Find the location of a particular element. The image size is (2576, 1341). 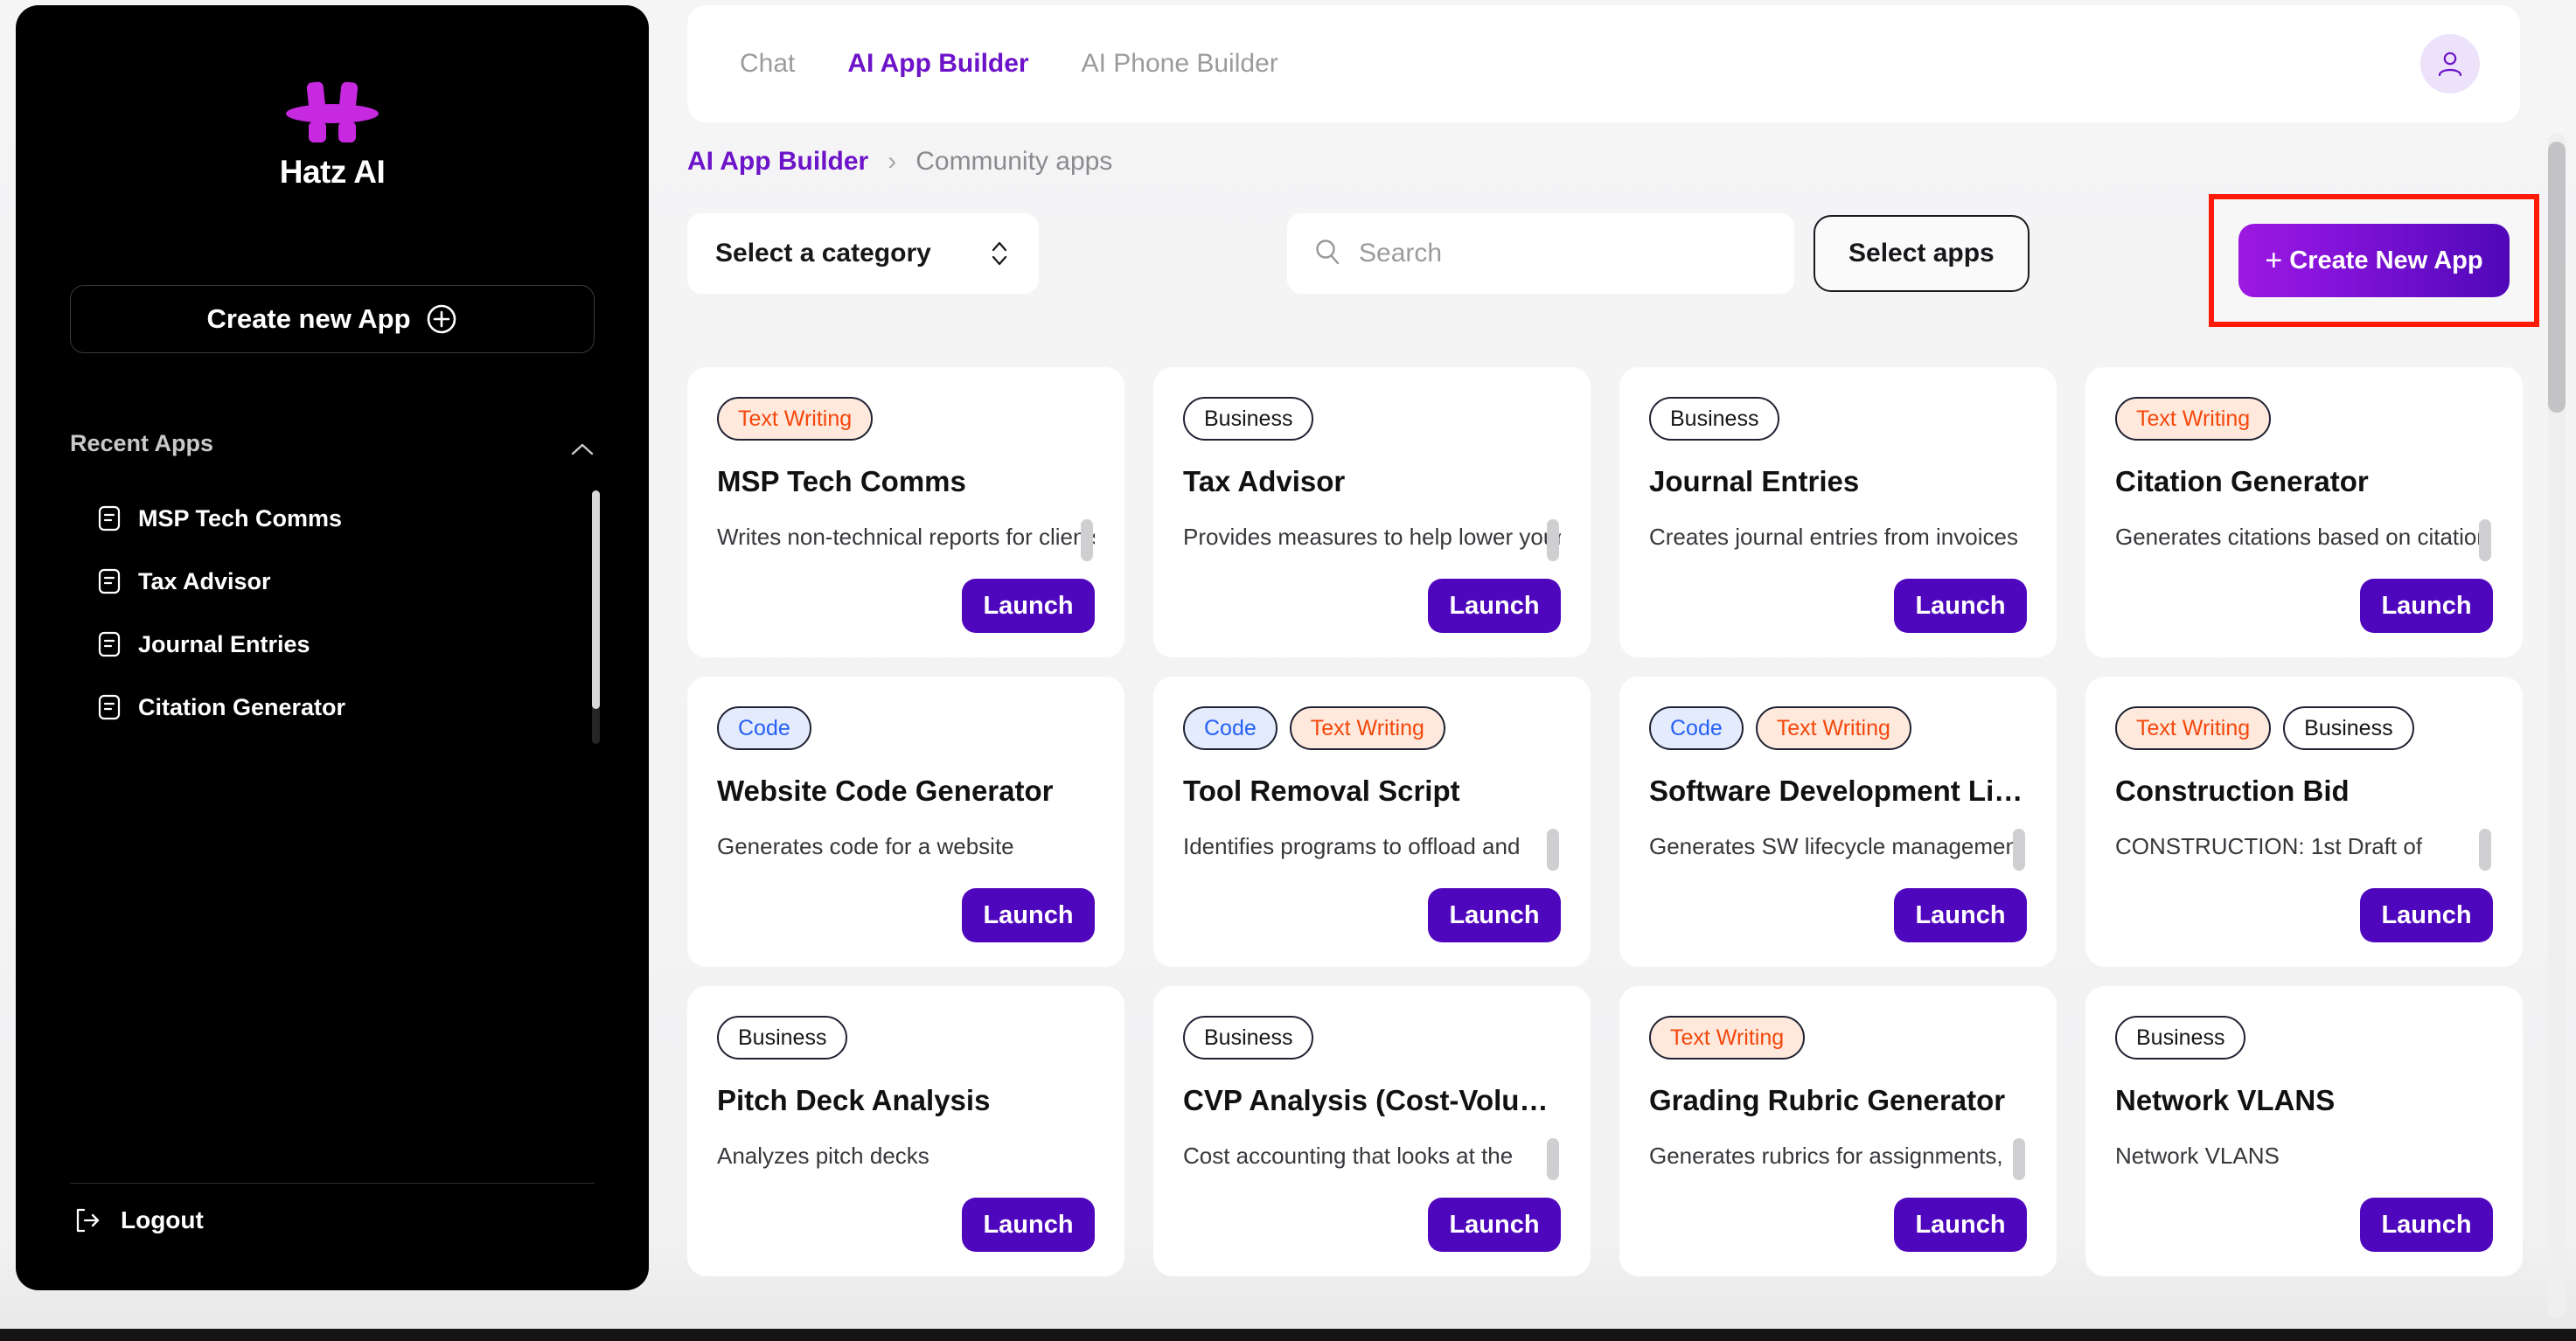

recent-app-item: MSP Tech Comms is located at coordinates (332, 518).